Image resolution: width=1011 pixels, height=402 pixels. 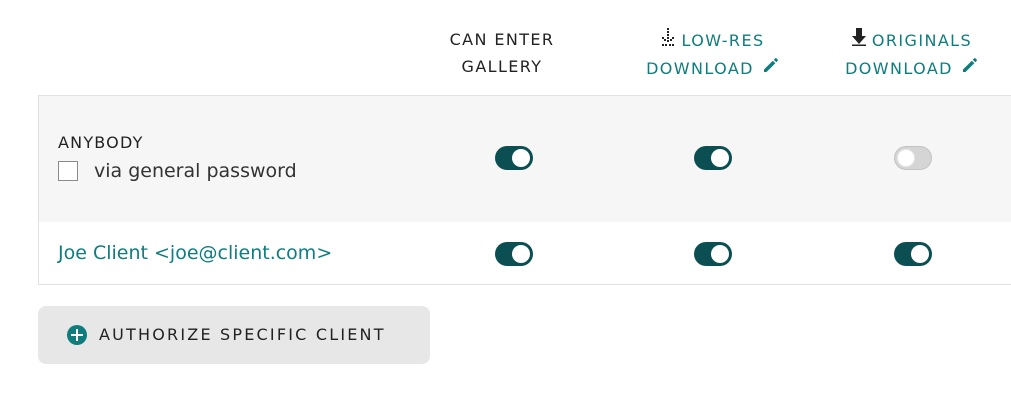 I want to click on column-header-can-enter: CAN ENTER GALLERY, so click(x=502, y=53).